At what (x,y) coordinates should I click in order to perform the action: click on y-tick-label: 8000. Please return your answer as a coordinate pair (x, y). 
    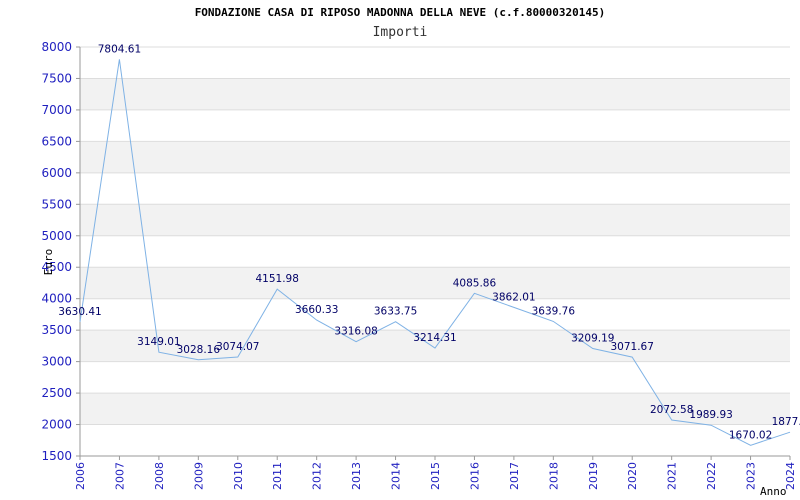
    Looking at the image, I should click on (56, 47).